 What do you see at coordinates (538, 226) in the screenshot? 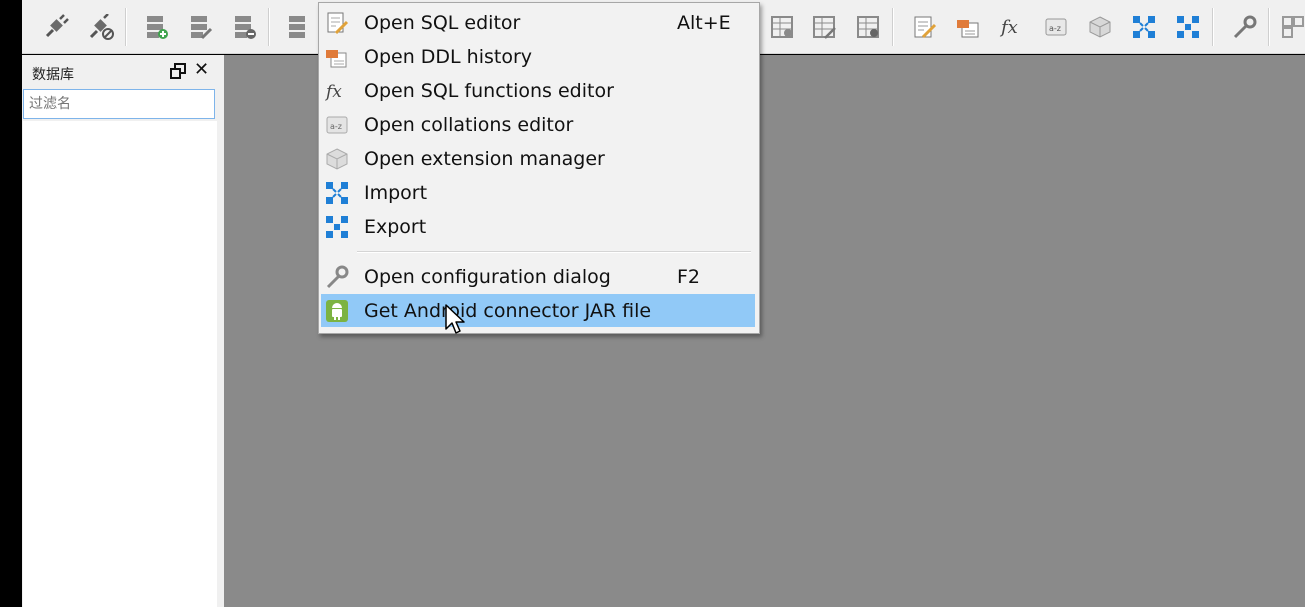
I see `menu-item-export: Export` at bounding box center [538, 226].